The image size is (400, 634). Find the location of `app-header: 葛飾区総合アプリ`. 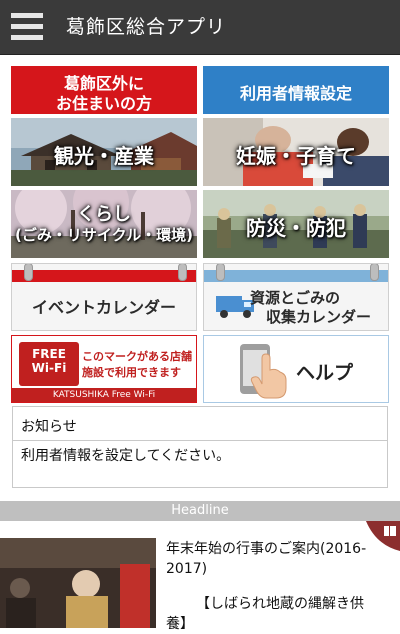

app-header: 葛飾区総合アプリ is located at coordinates (200, 27).